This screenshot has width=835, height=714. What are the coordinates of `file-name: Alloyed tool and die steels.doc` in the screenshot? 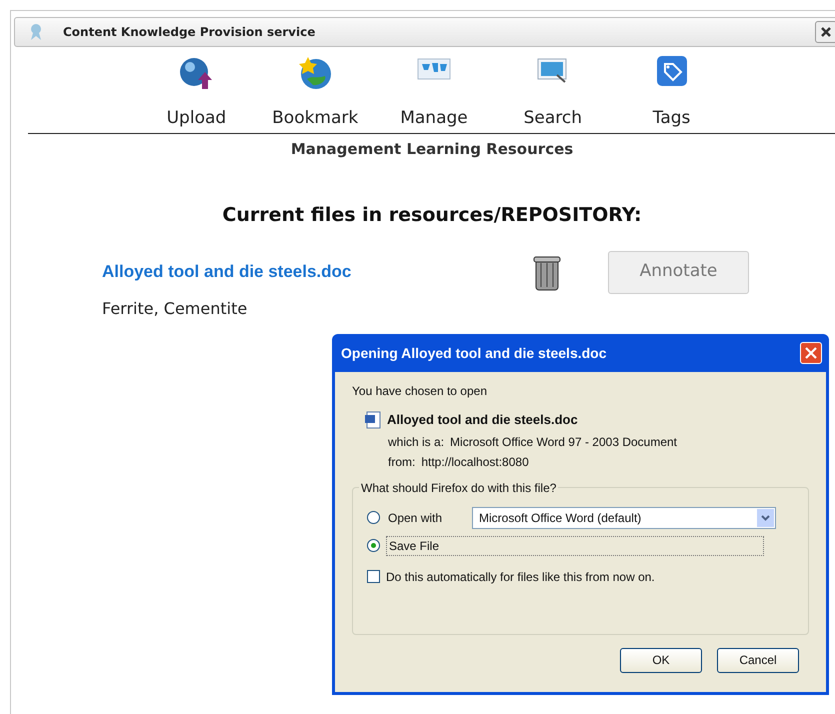 It's located at (482, 420).